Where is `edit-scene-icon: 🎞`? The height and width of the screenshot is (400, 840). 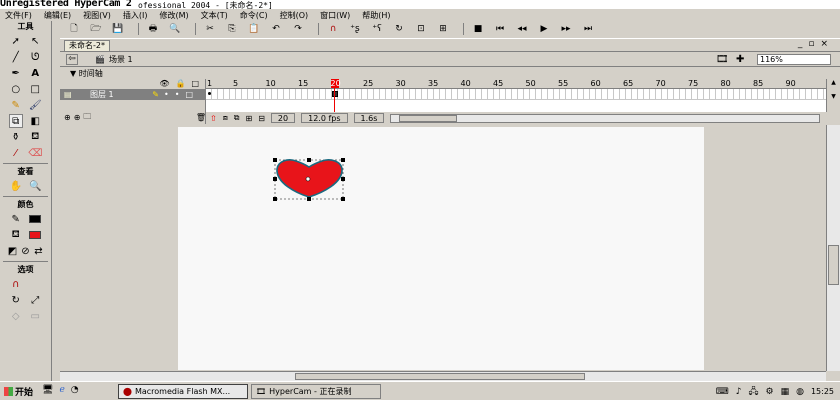 edit-scene-icon: 🎞 is located at coordinates (722, 59).